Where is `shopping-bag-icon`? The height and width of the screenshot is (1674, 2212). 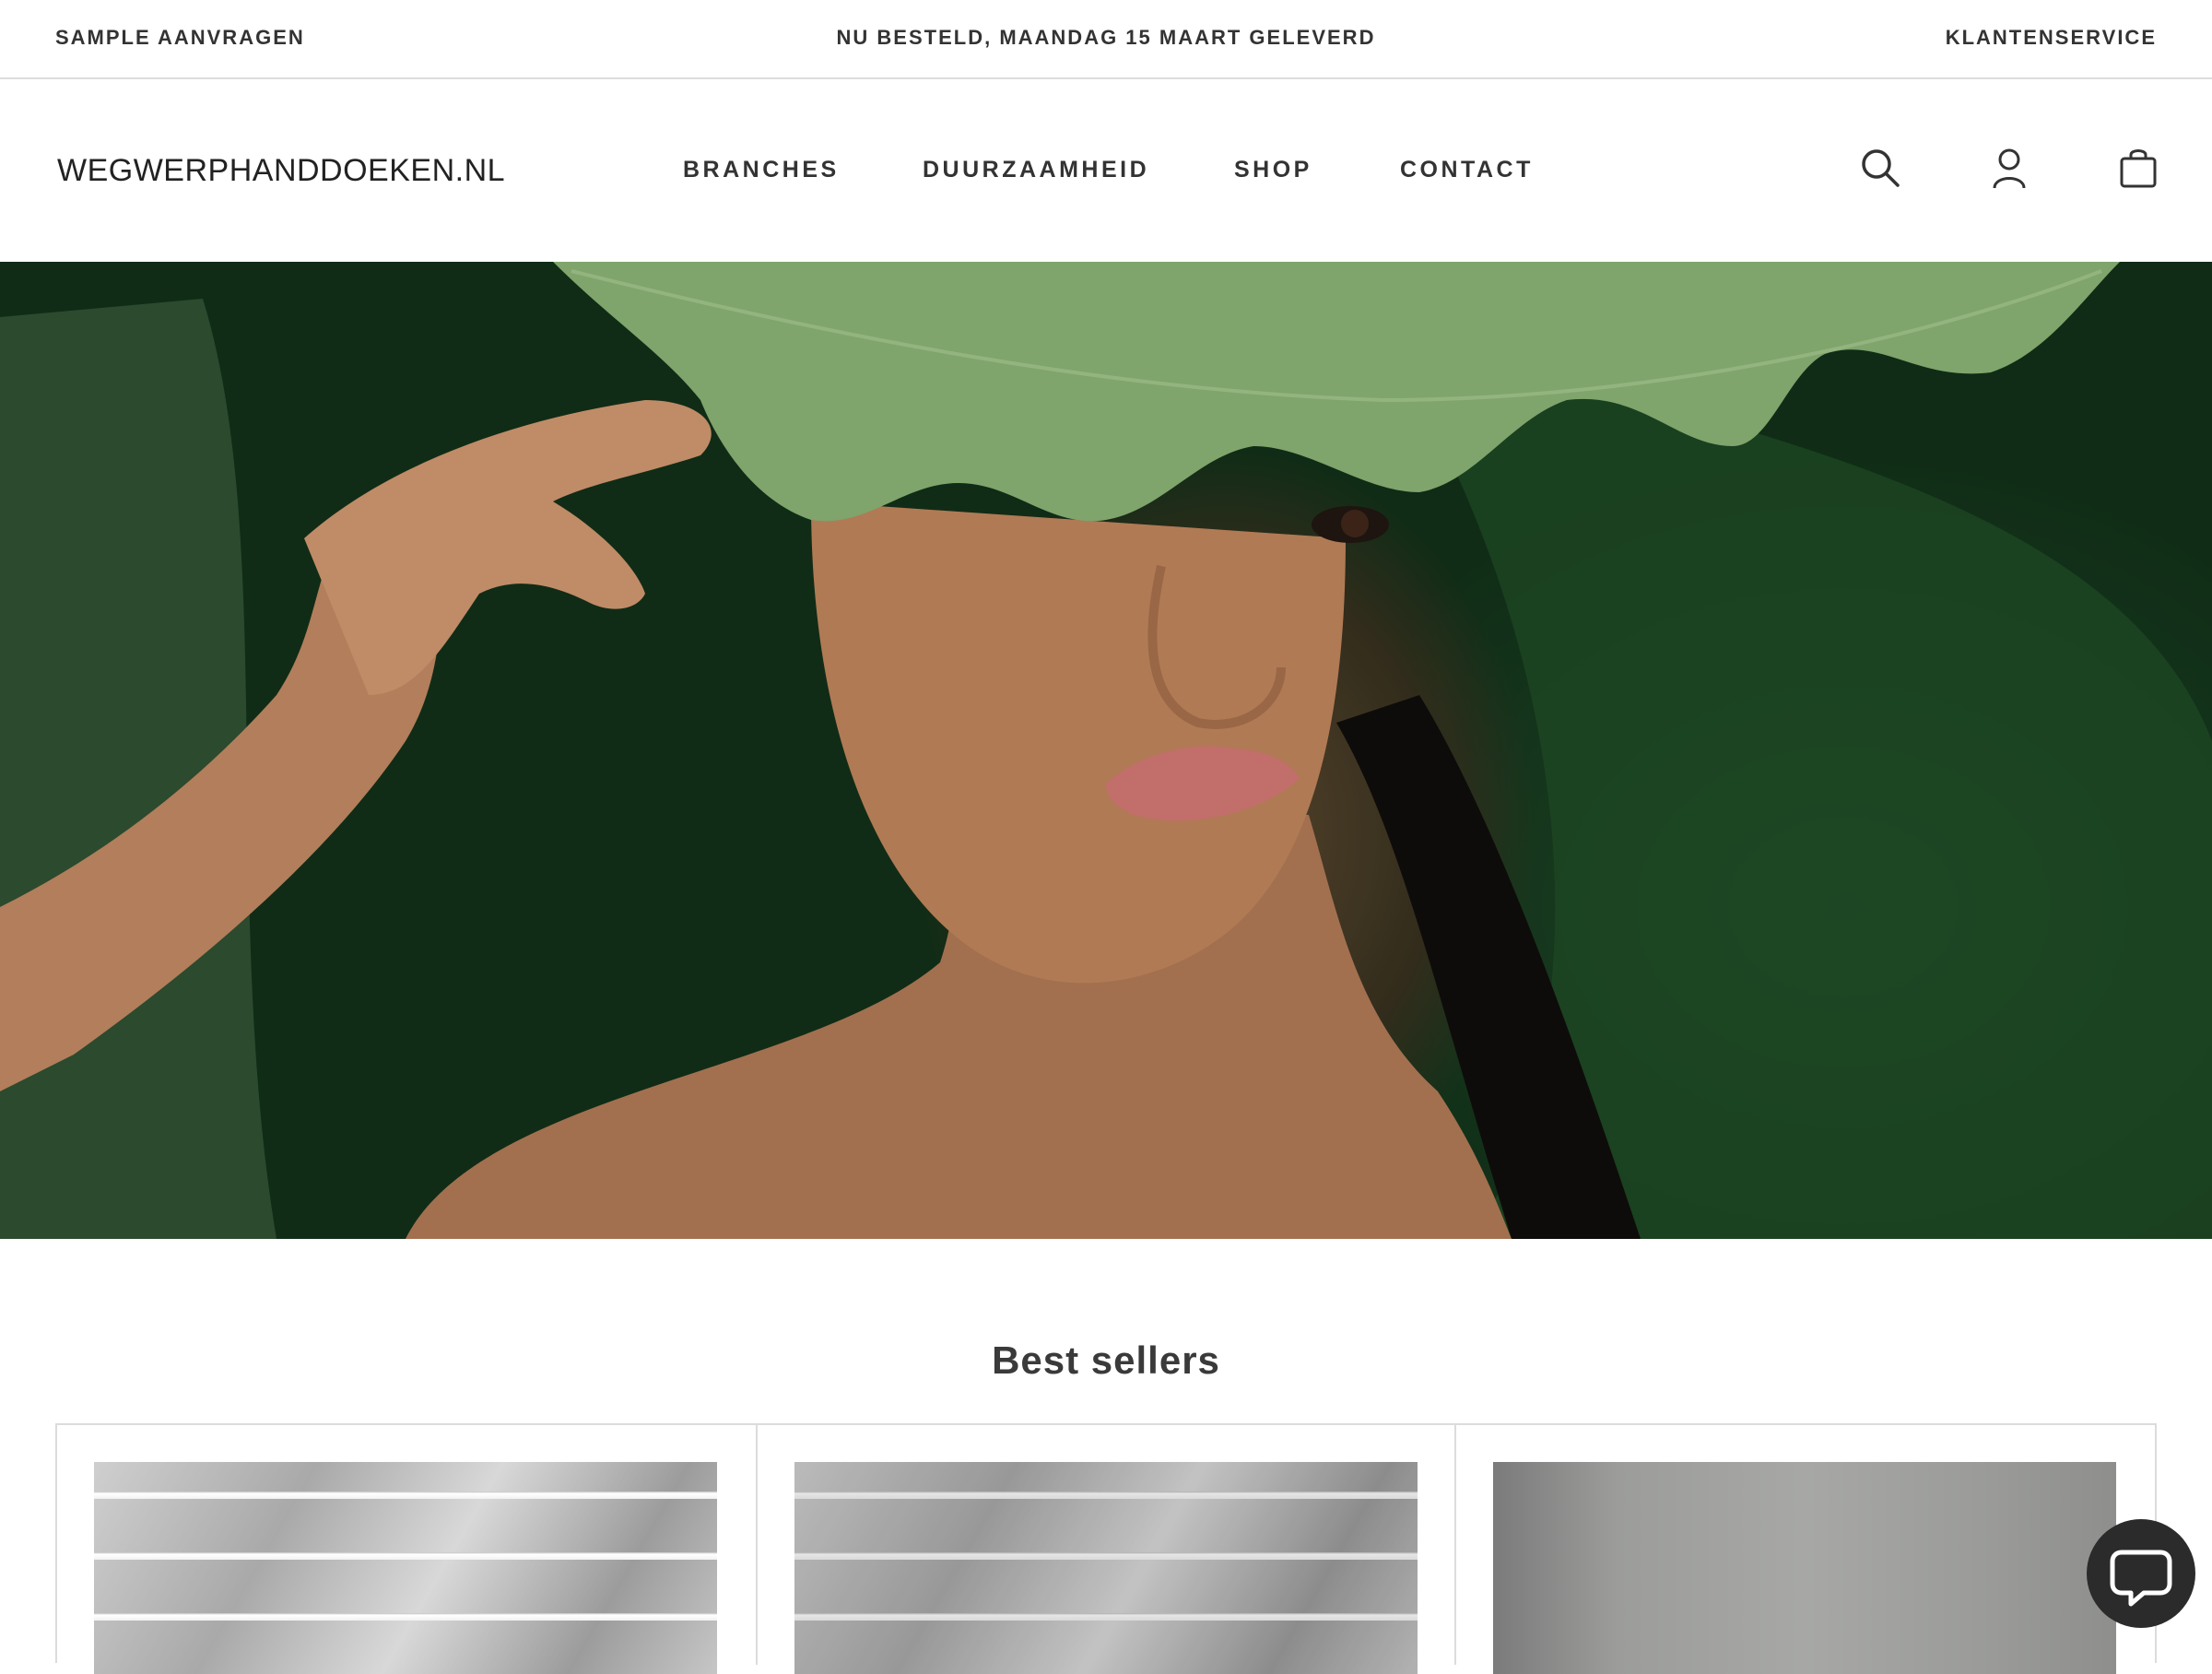 shopping-bag-icon is located at coordinates (2138, 168).